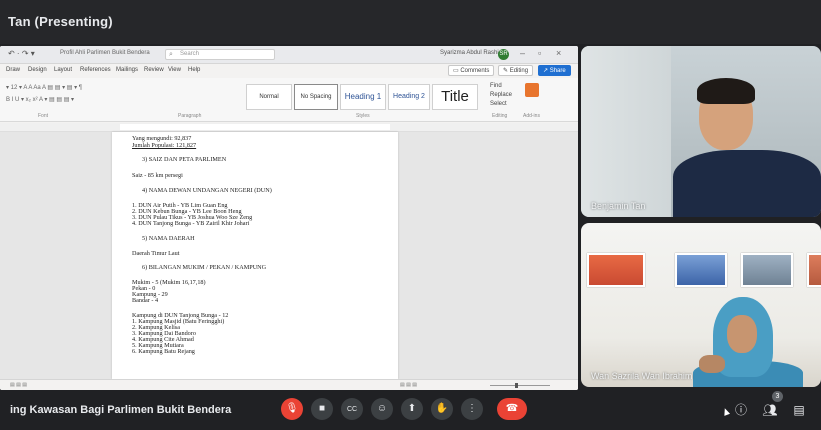  What do you see at coordinates (501, 104) in the screenshot?
I see `select-button: Select` at bounding box center [501, 104].